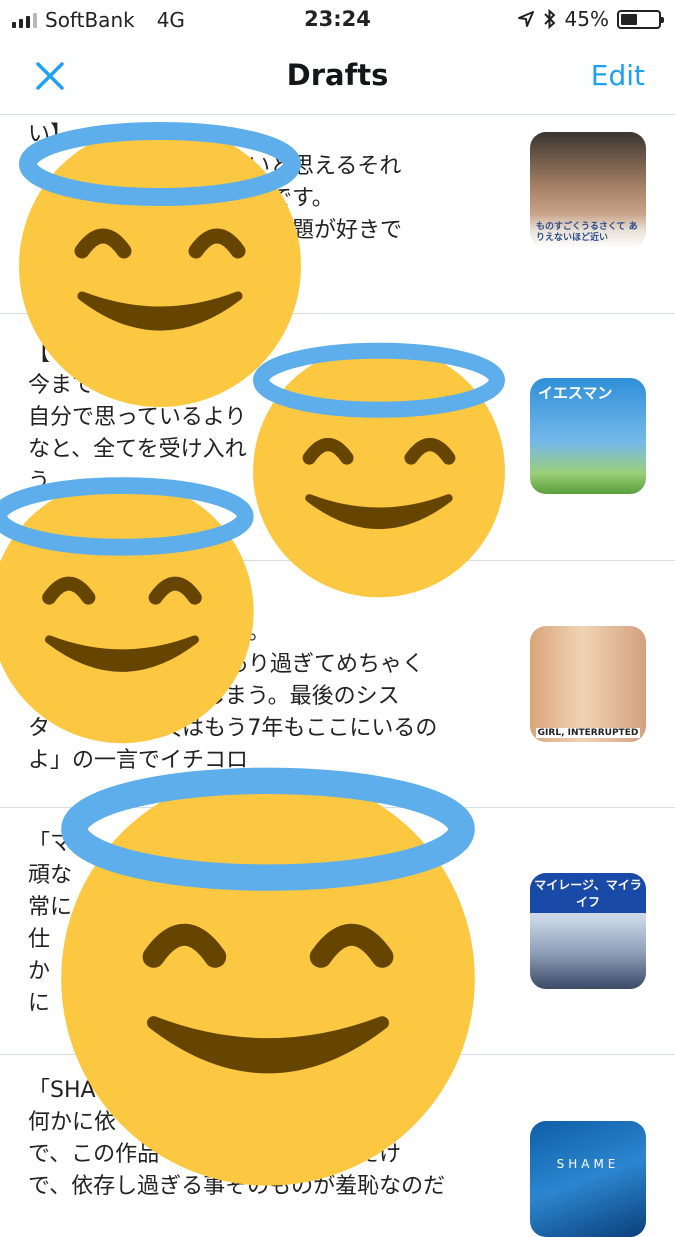 The image size is (675, 1237). I want to click on thumbnail-caption: イエスマン, so click(575, 393).